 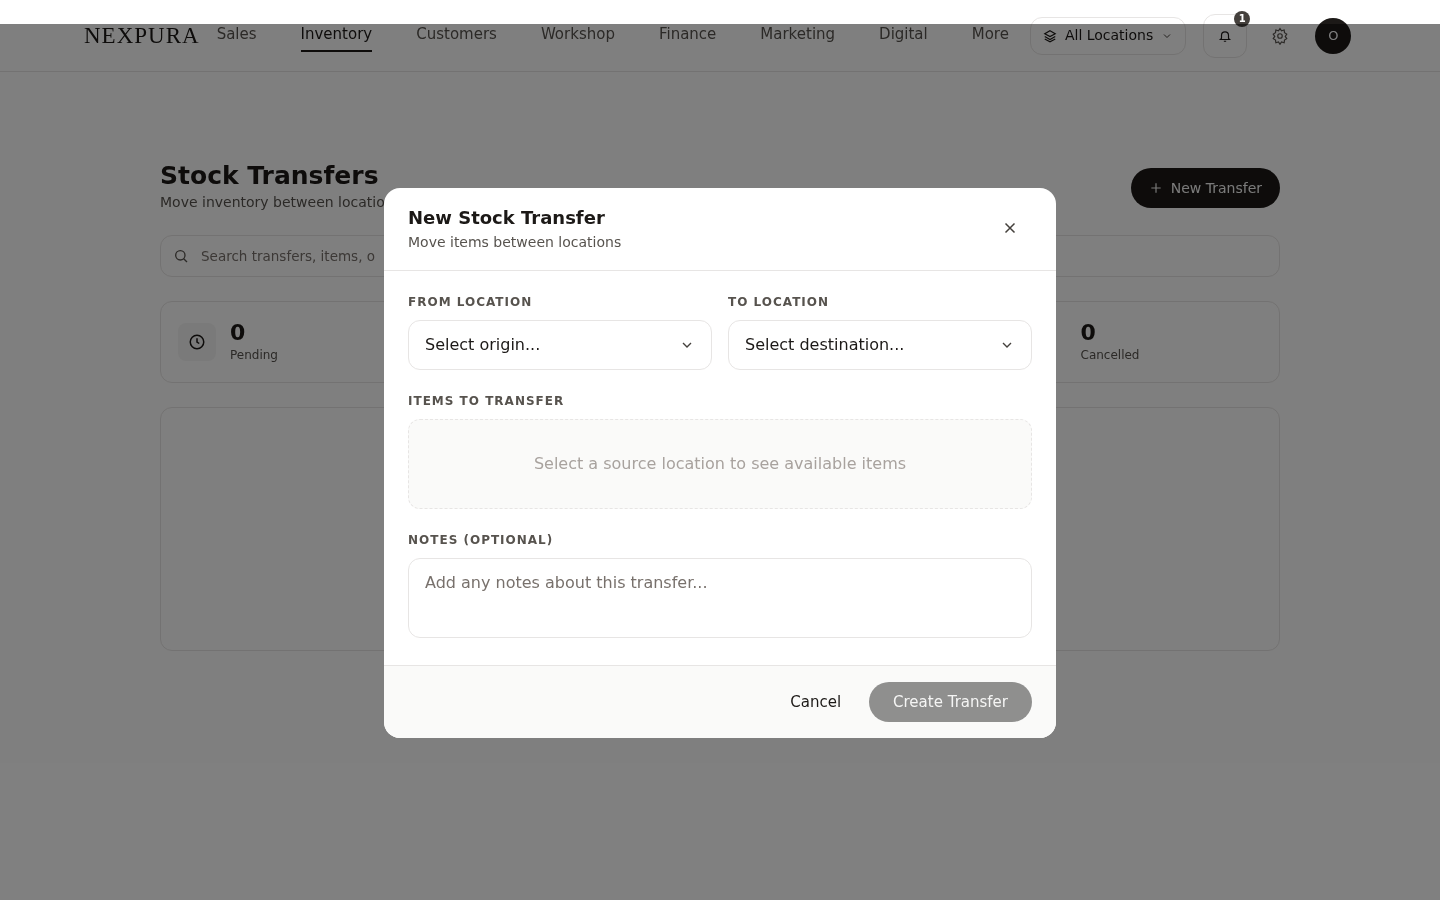 What do you see at coordinates (142, 35) in the screenshot?
I see `logo: NEXPURA` at bounding box center [142, 35].